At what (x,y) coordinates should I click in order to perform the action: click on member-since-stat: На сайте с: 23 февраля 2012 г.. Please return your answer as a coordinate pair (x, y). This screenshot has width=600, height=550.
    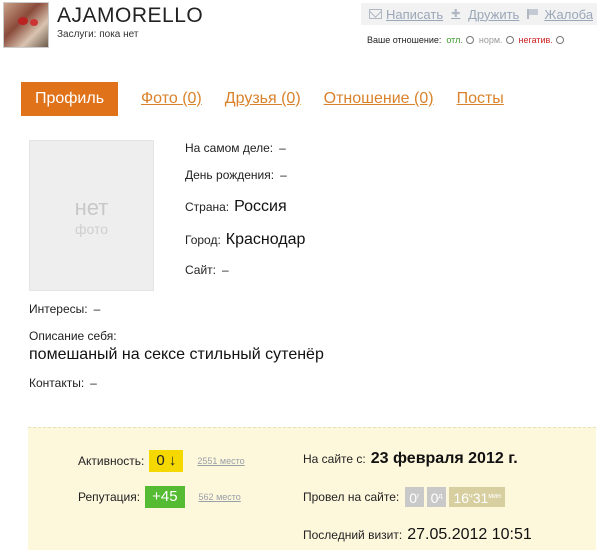
    Looking at the image, I should click on (410, 459).